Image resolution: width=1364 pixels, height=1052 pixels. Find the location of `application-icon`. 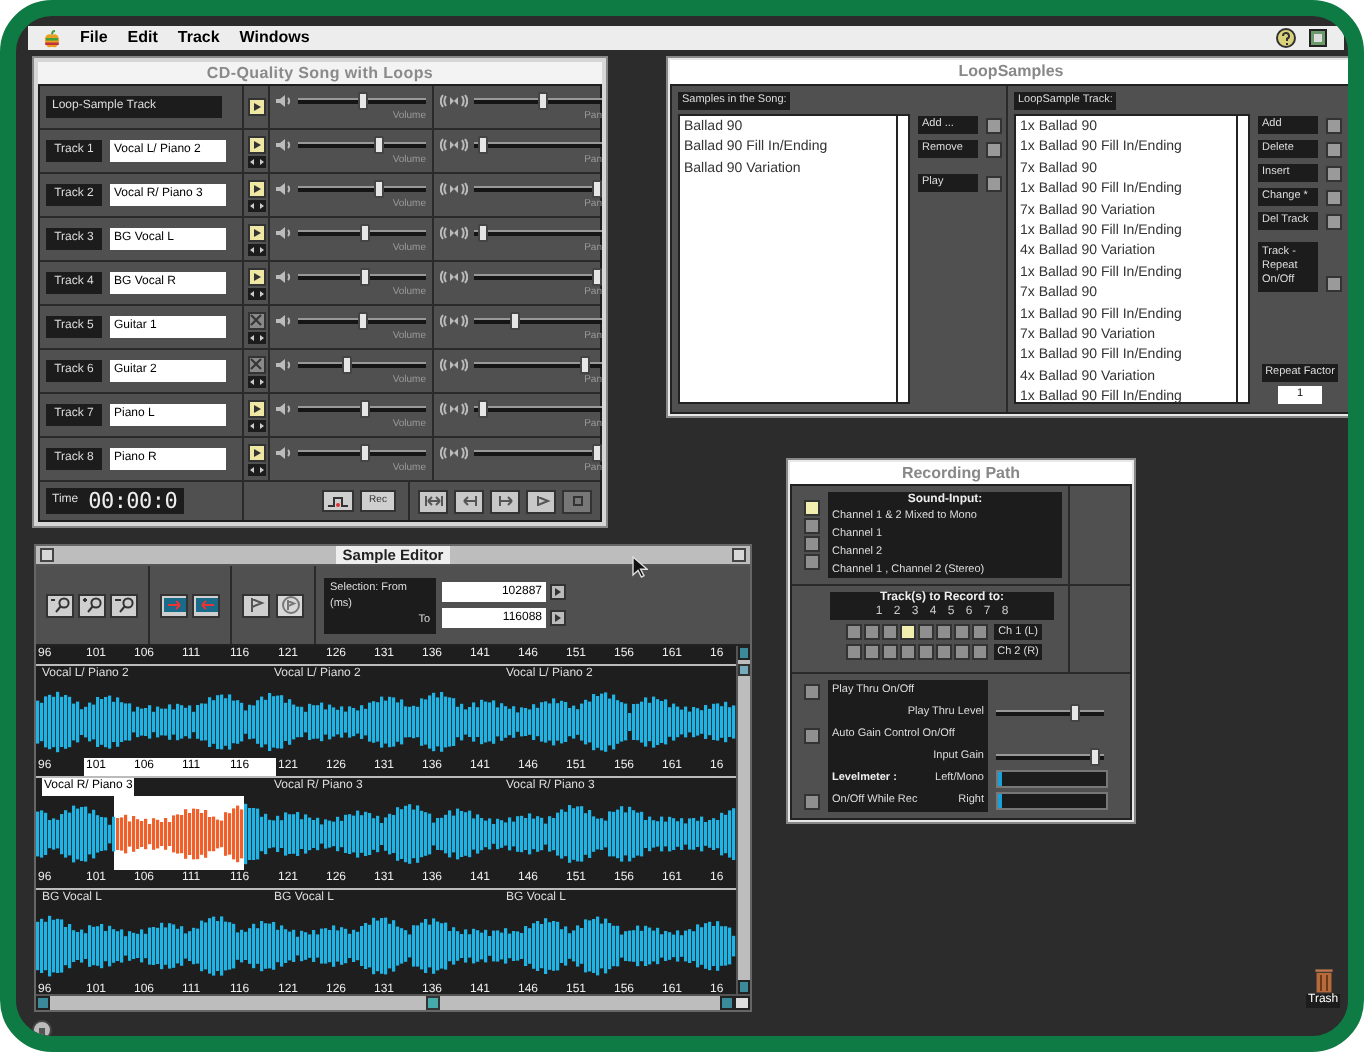

application-icon is located at coordinates (1318, 38).